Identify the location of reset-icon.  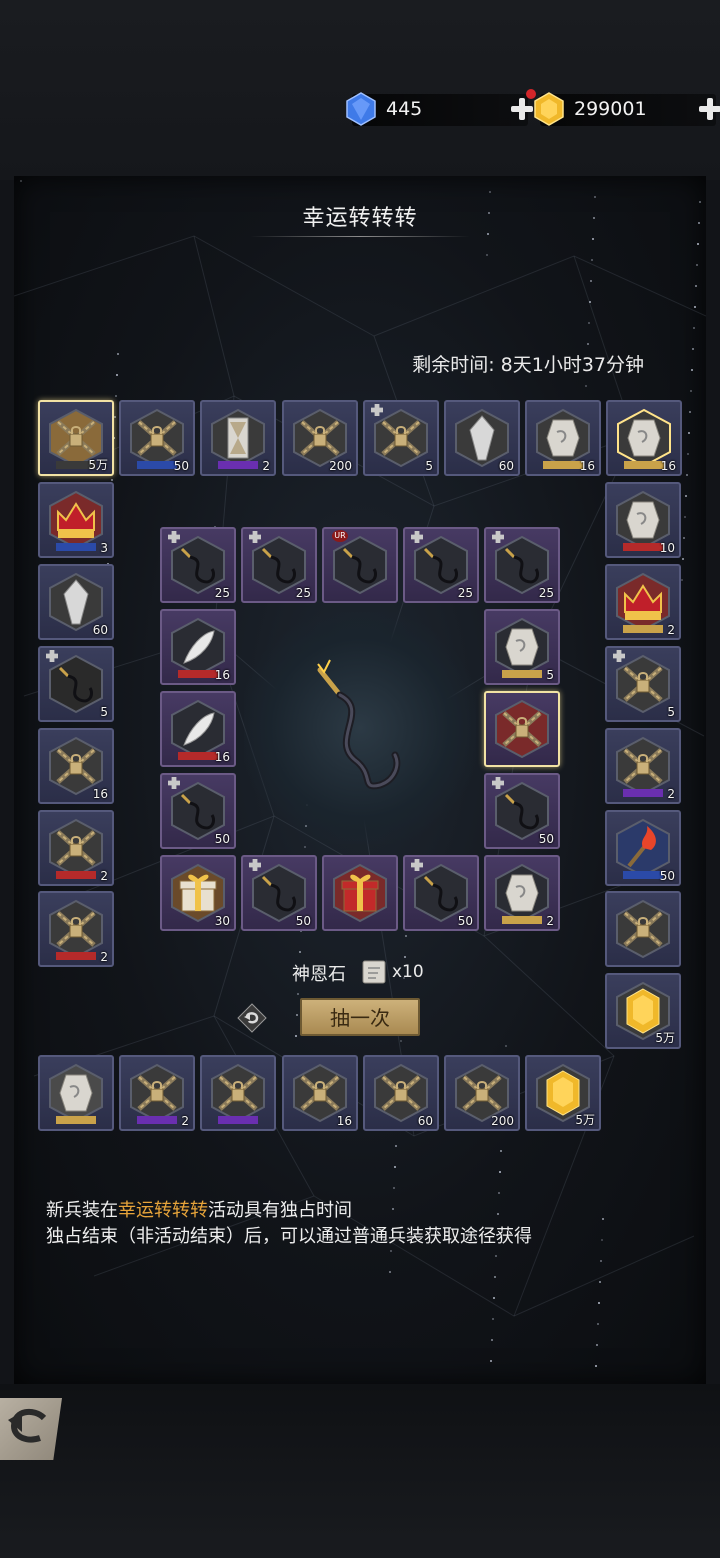
(252, 1018).